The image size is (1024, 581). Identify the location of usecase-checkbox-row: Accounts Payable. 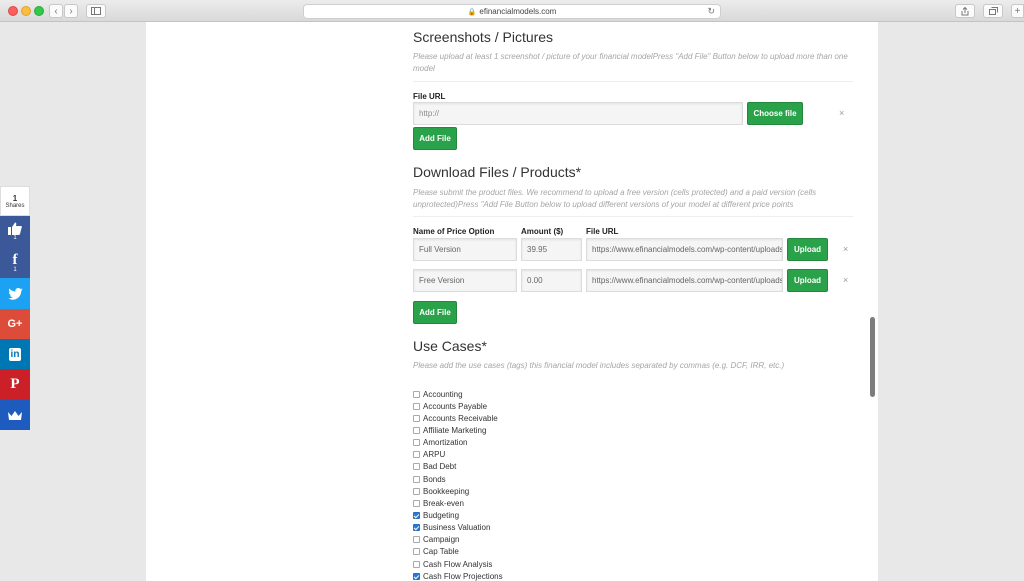
(450, 406).